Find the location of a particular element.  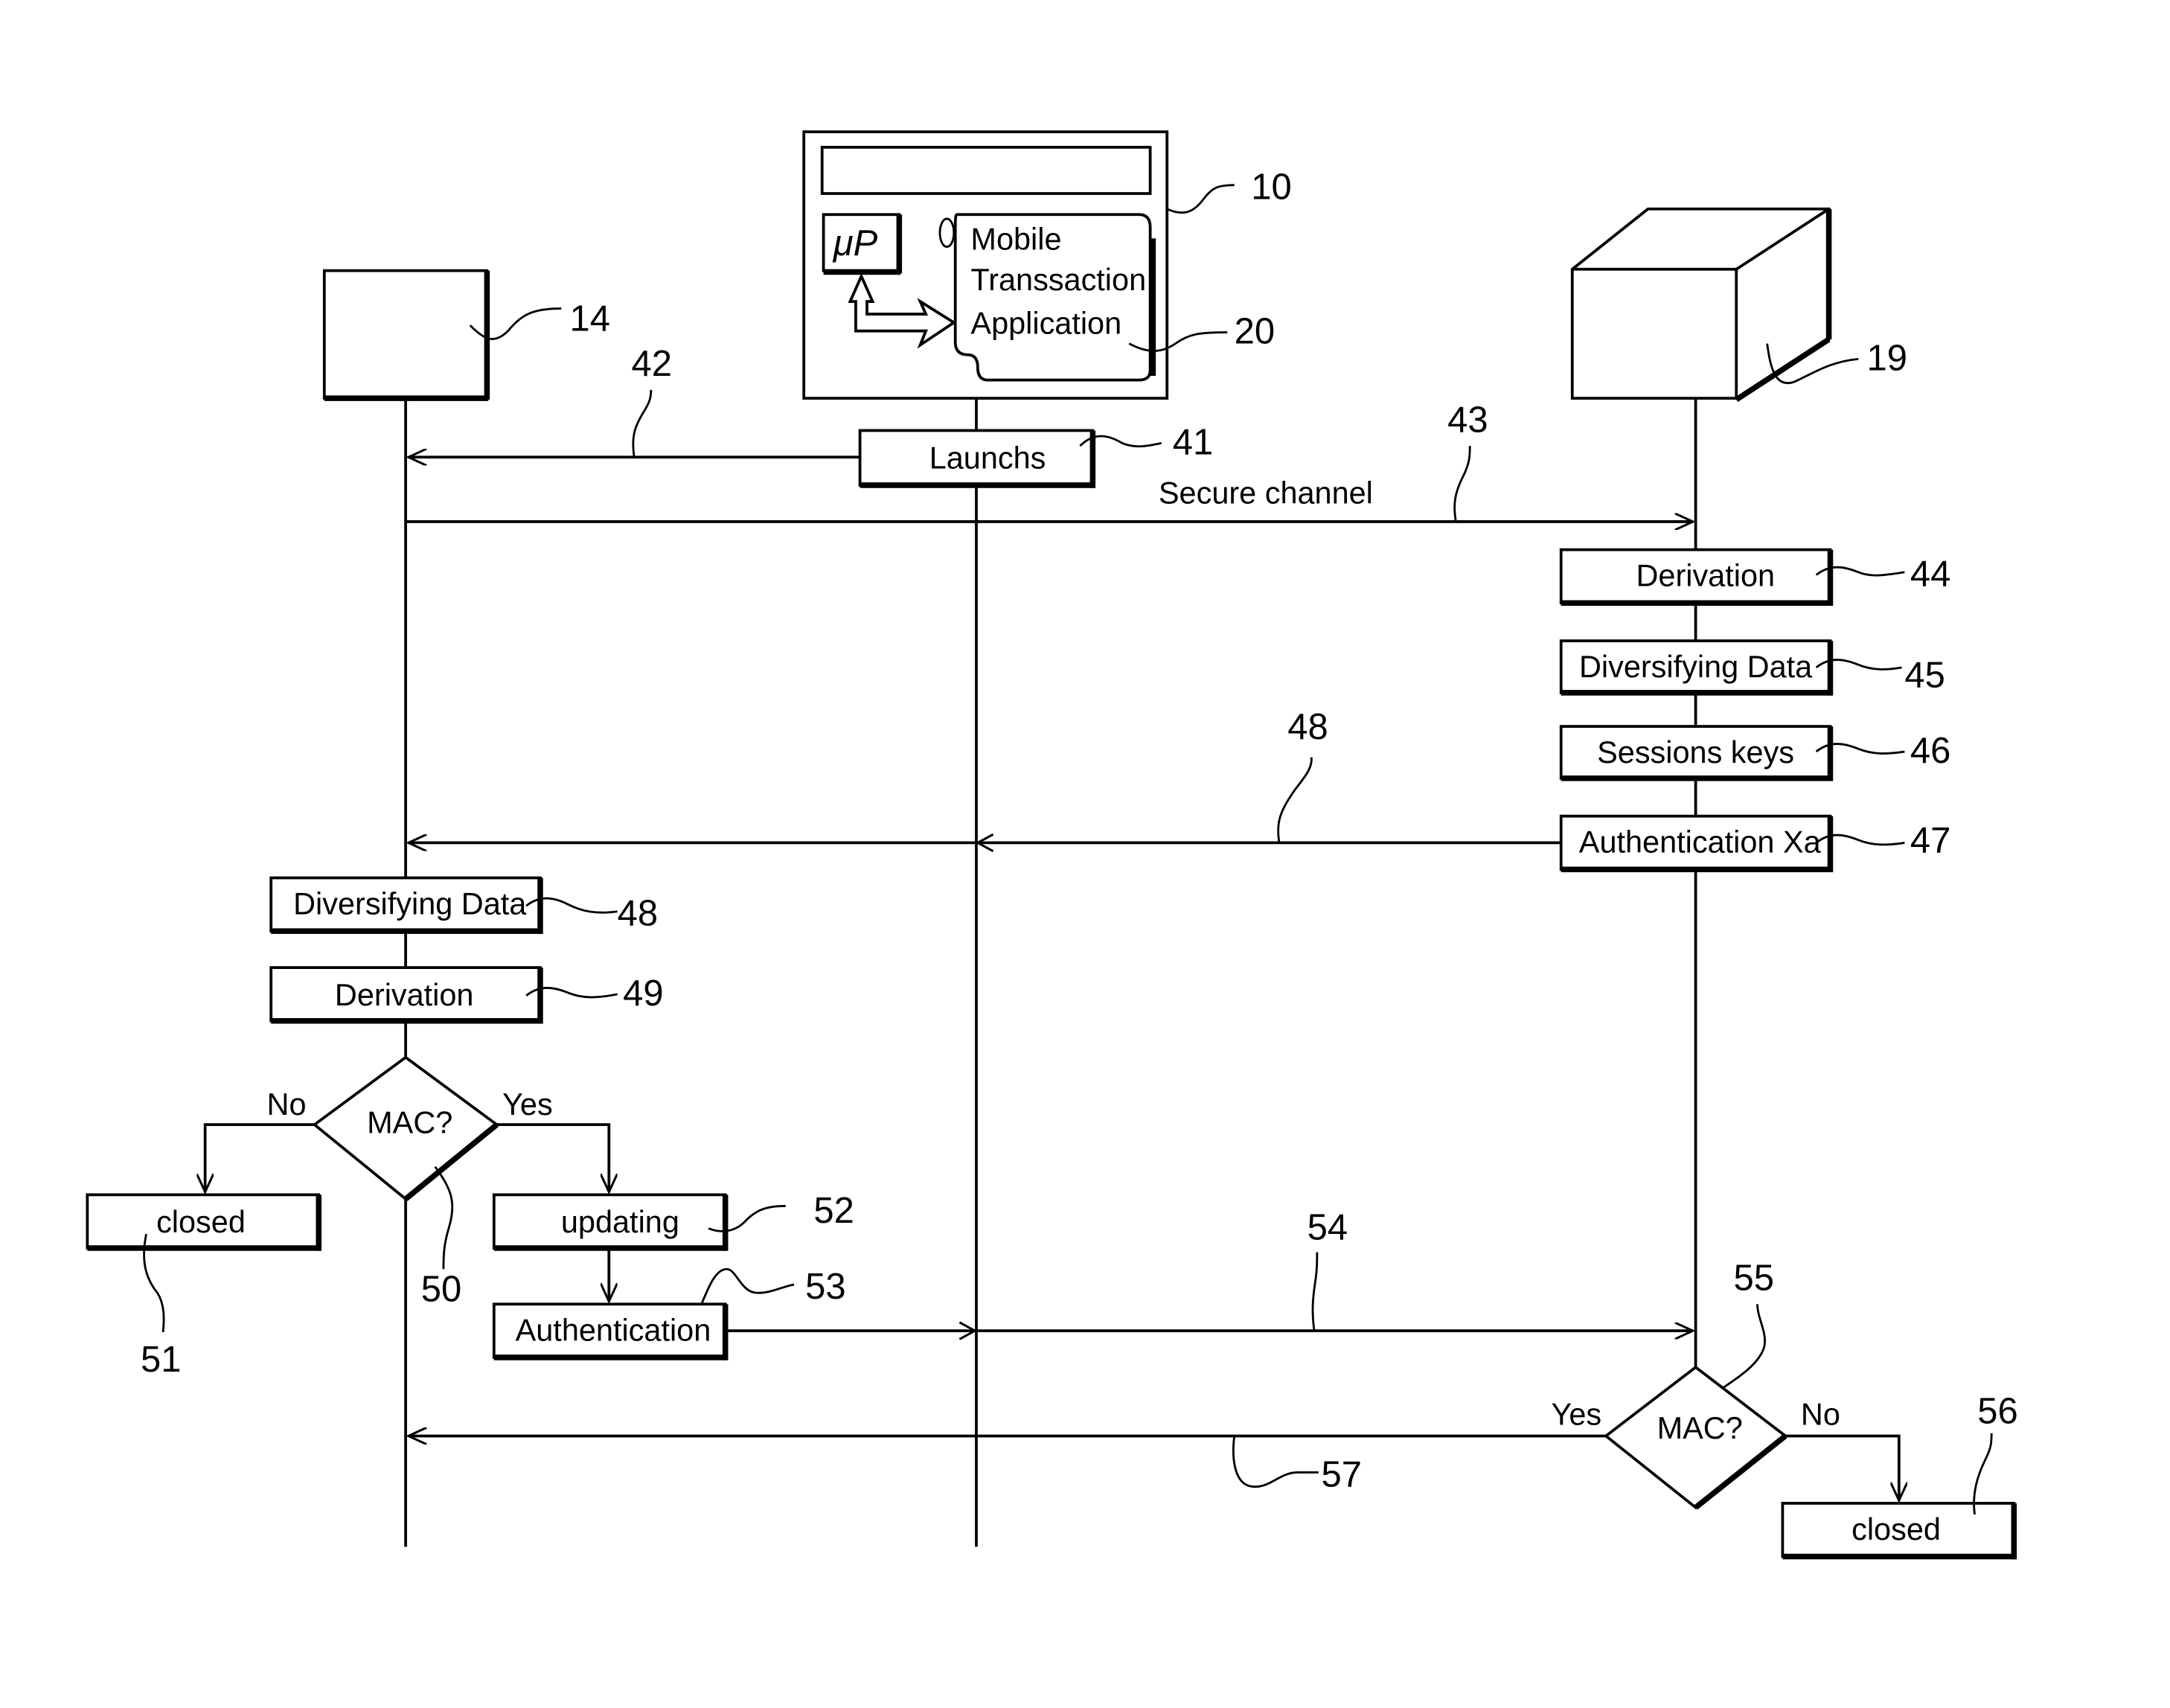

app-line-2: Transsaction is located at coordinates (1058, 279).